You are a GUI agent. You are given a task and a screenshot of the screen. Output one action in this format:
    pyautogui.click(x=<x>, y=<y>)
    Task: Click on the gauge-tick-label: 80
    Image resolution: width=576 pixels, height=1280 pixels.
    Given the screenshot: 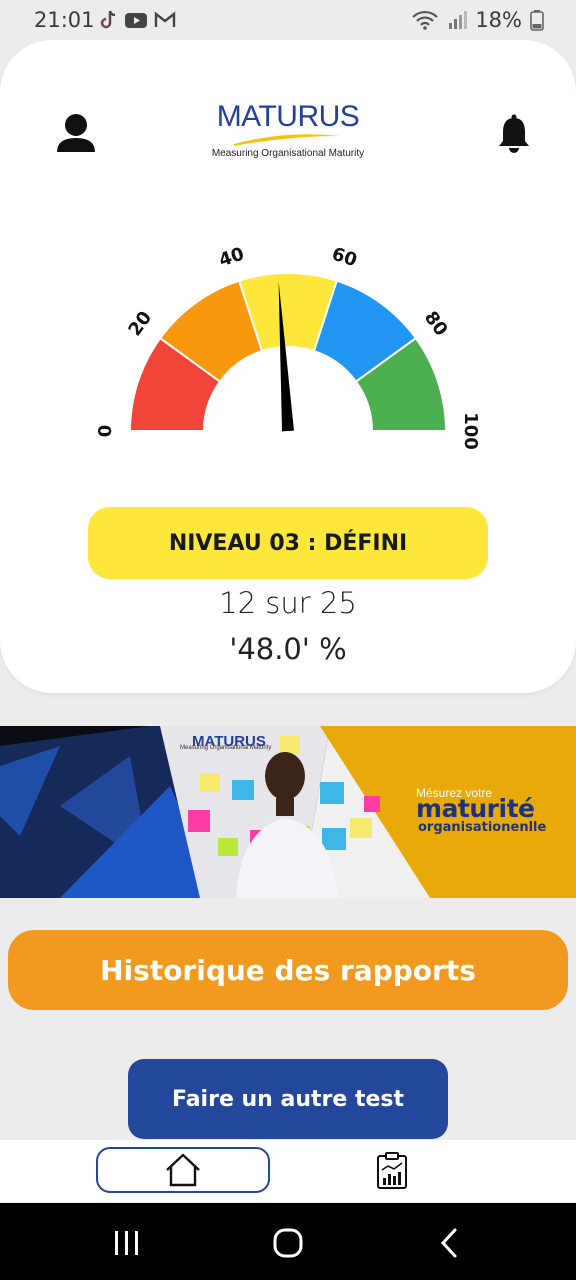 What is the action you would take?
    pyautogui.click(x=436, y=323)
    